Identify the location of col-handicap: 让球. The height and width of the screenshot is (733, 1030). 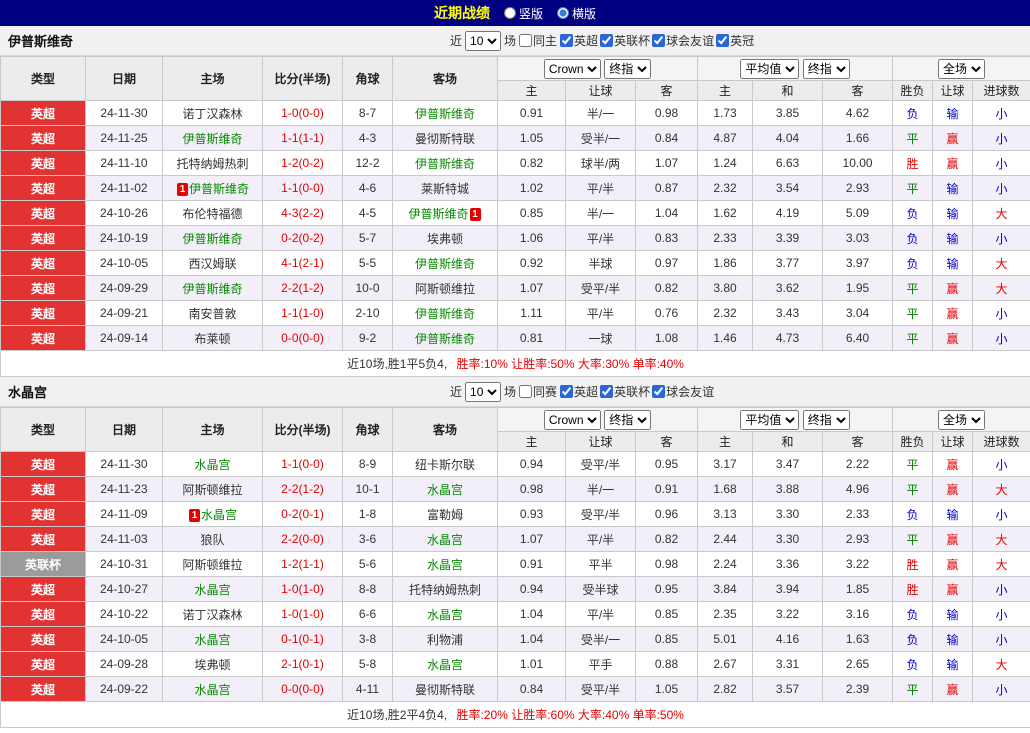
(600, 441).